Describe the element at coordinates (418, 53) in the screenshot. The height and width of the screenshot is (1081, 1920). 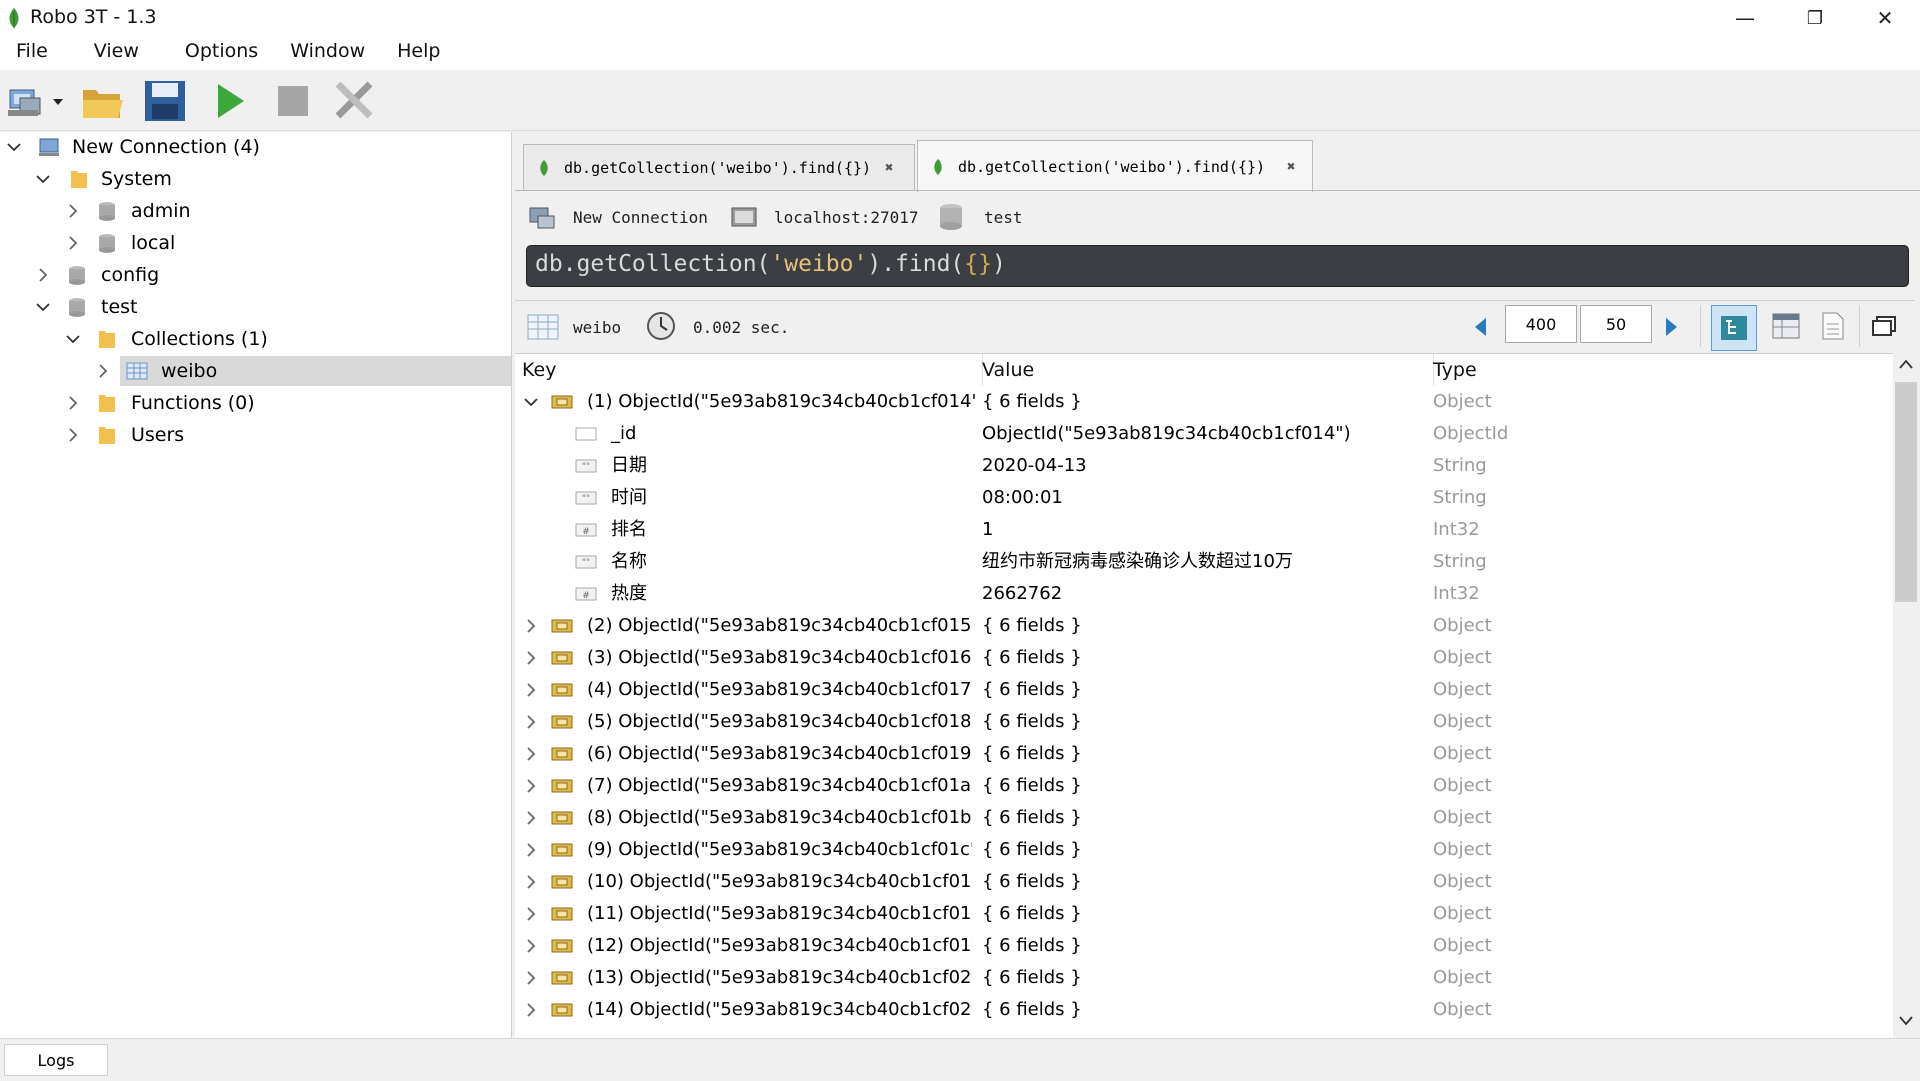
I see `menu-help: Help` at that location.